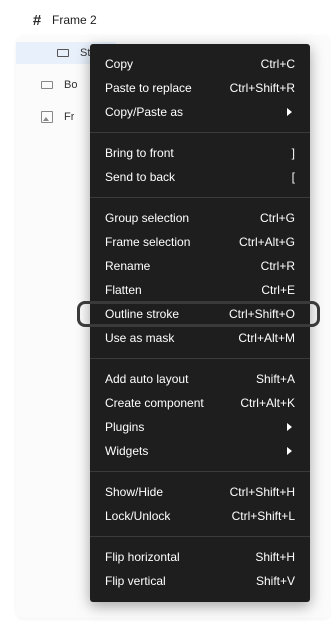 The width and height of the screenshot is (331, 628). I want to click on menu-item-label: Flatten, so click(123, 290).